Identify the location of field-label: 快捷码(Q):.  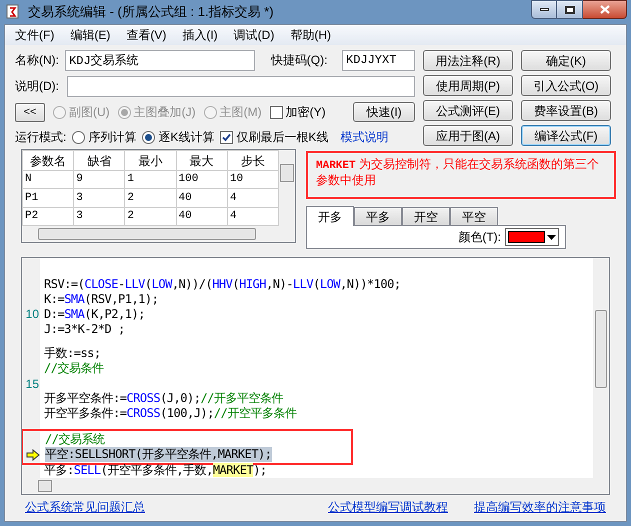
(299, 60).